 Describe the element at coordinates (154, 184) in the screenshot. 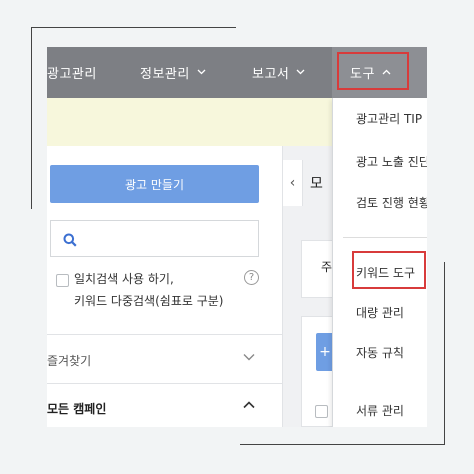

I see `create-ad-button: 광고 만들기` at that location.